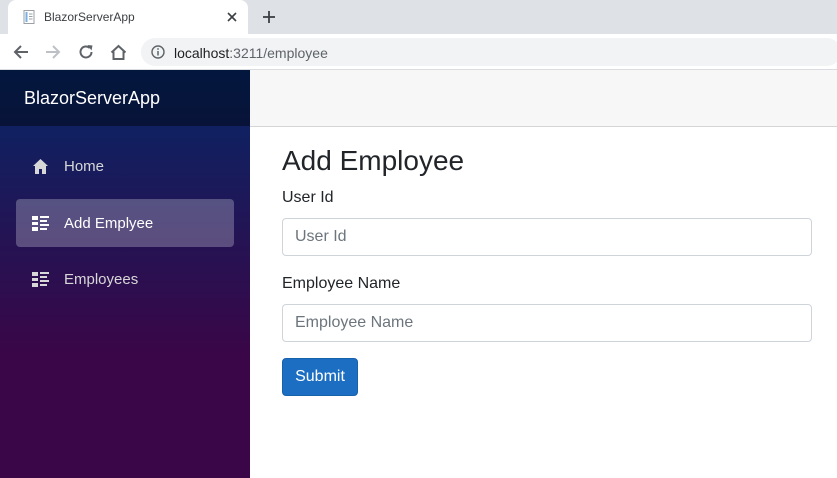  What do you see at coordinates (547, 237) in the screenshot?
I see `user-id-input` at bounding box center [547, 237].